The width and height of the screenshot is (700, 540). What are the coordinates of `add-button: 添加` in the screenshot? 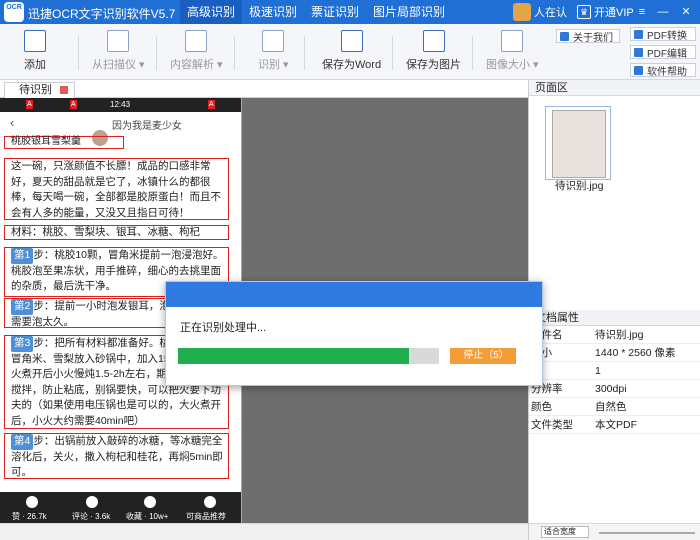 It's located at (35, 51).